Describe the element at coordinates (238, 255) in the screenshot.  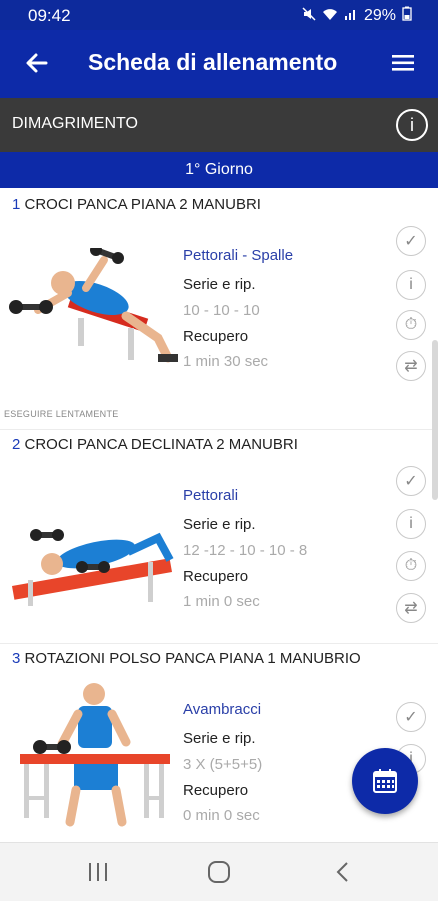
I see `exercise-muscles: Pettorali - Spalle` at that location.